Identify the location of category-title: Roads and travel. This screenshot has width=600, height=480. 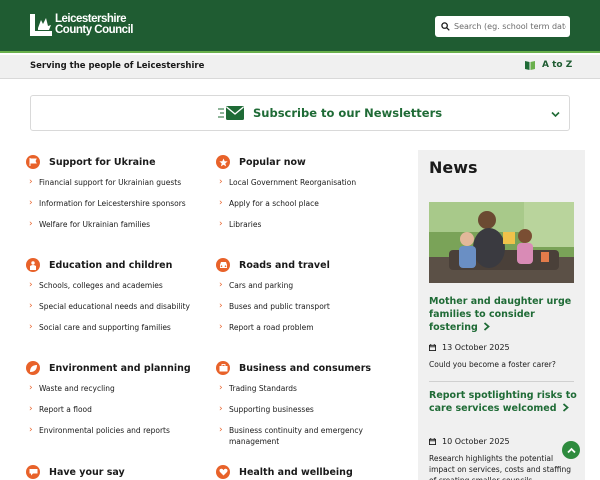
(284, 265).